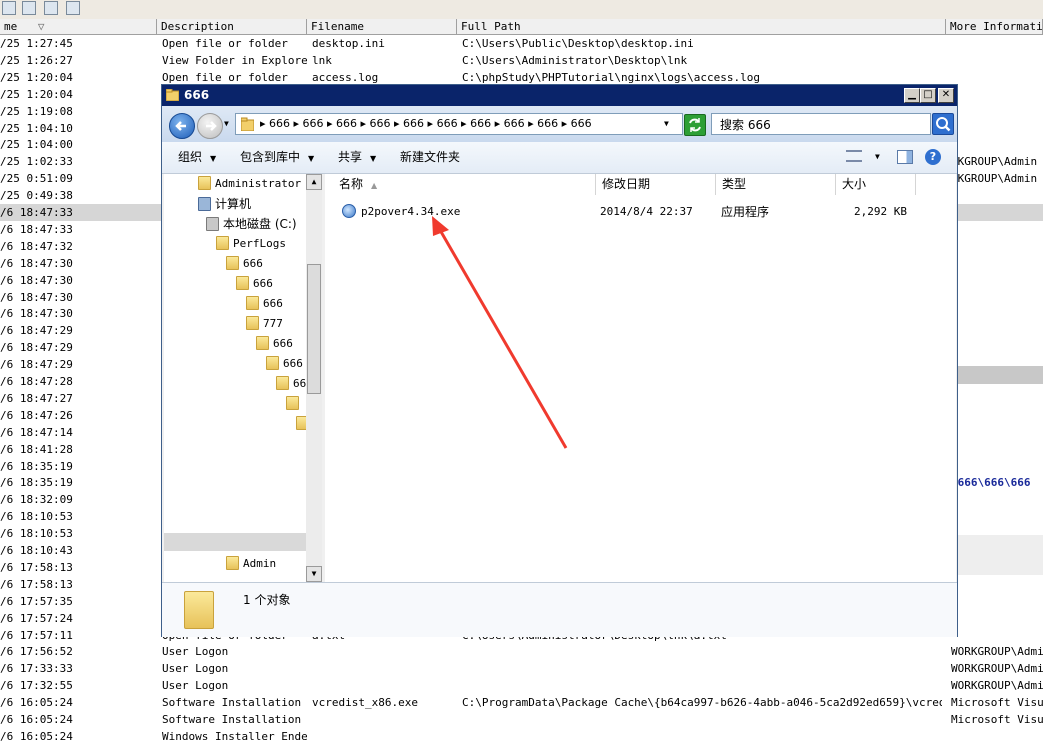 Image resolution: width=1043 pixels, height=743 pixels. Describe the element at coordinates (994, 26) in the screenshot. I see `column-more-info: More Informatio` at that location.